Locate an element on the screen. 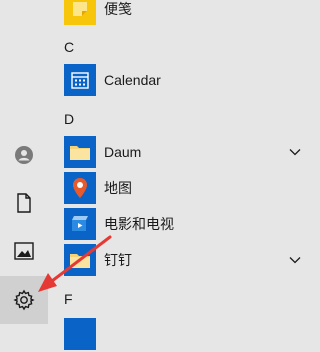 The width and height of the screenshot is (320, 352). rail-user-button is located at coordinates (24, 155).